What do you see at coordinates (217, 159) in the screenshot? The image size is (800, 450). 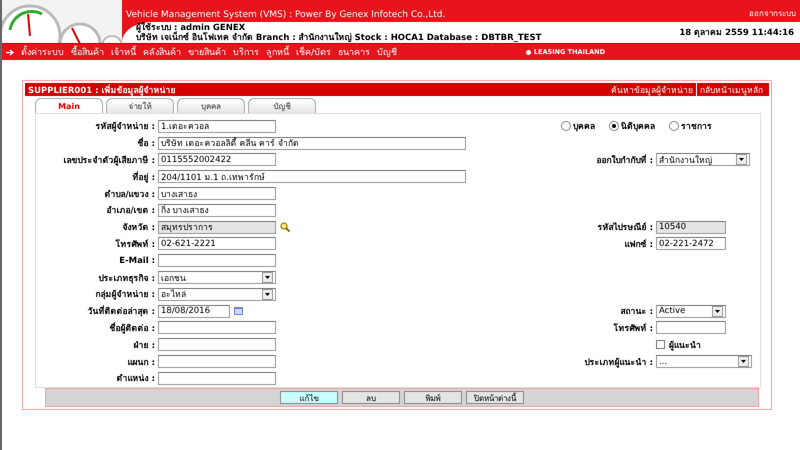 I see `input-field: 0115552002422` at bounding box center [217, 159].